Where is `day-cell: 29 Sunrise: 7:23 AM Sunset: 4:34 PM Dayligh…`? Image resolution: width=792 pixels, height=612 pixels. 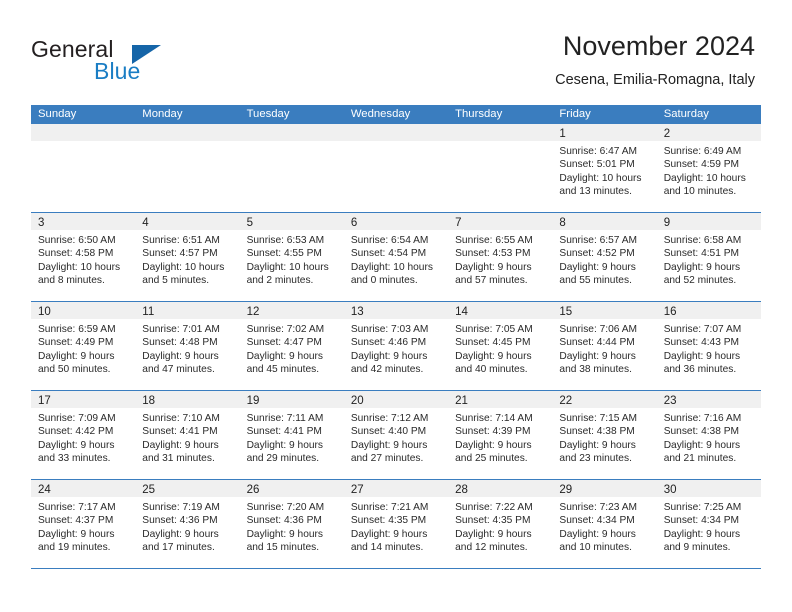 day-cell: 29 Sunrise: 7:23 AM Sunset: 4:34 PM Dayligh… is located at coordinates (604, 524).